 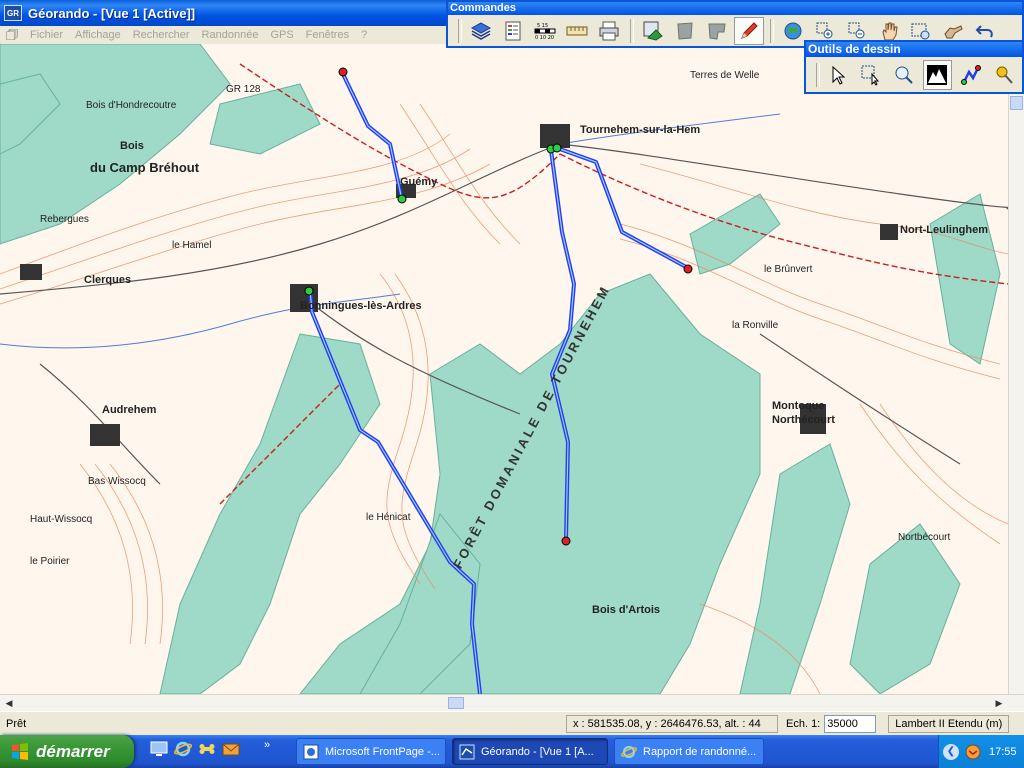 I want to click on show-hidden-icons-icon: ❮, so click(x=951, y=751).